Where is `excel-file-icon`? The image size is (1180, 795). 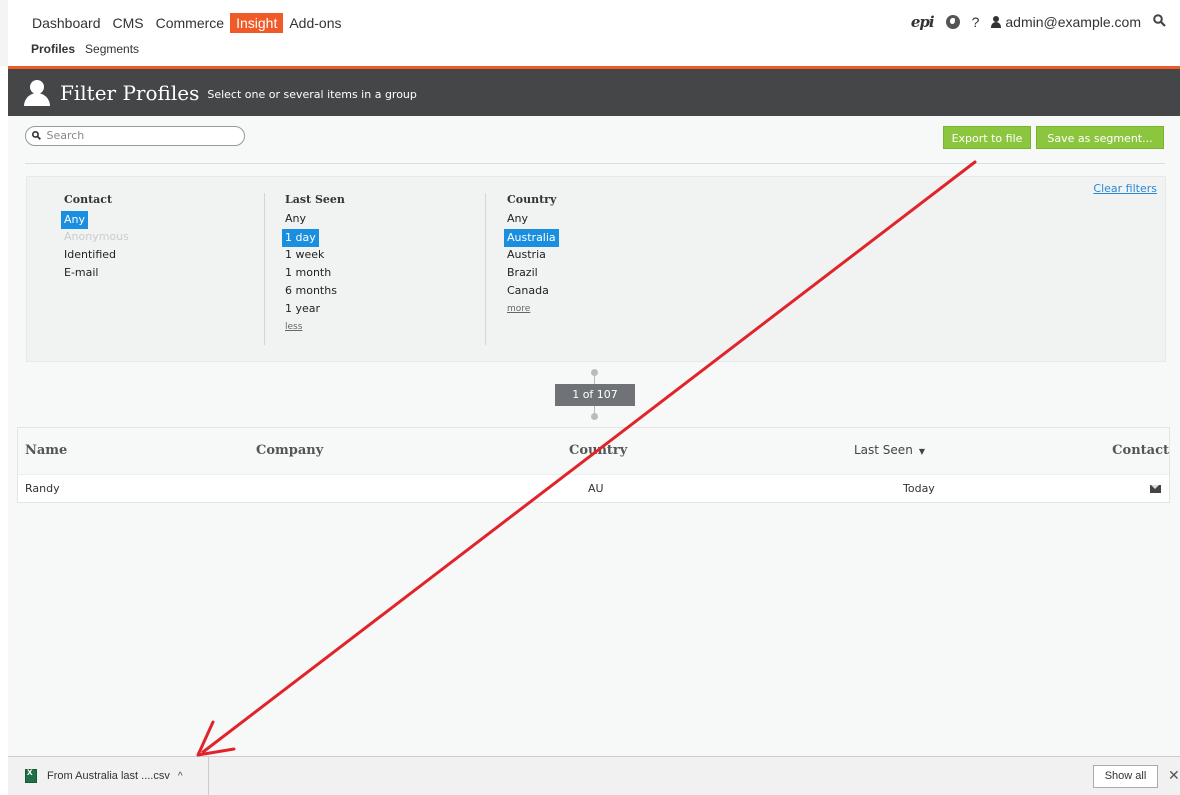
excel-file-icon is located at coordinates (31, 775).